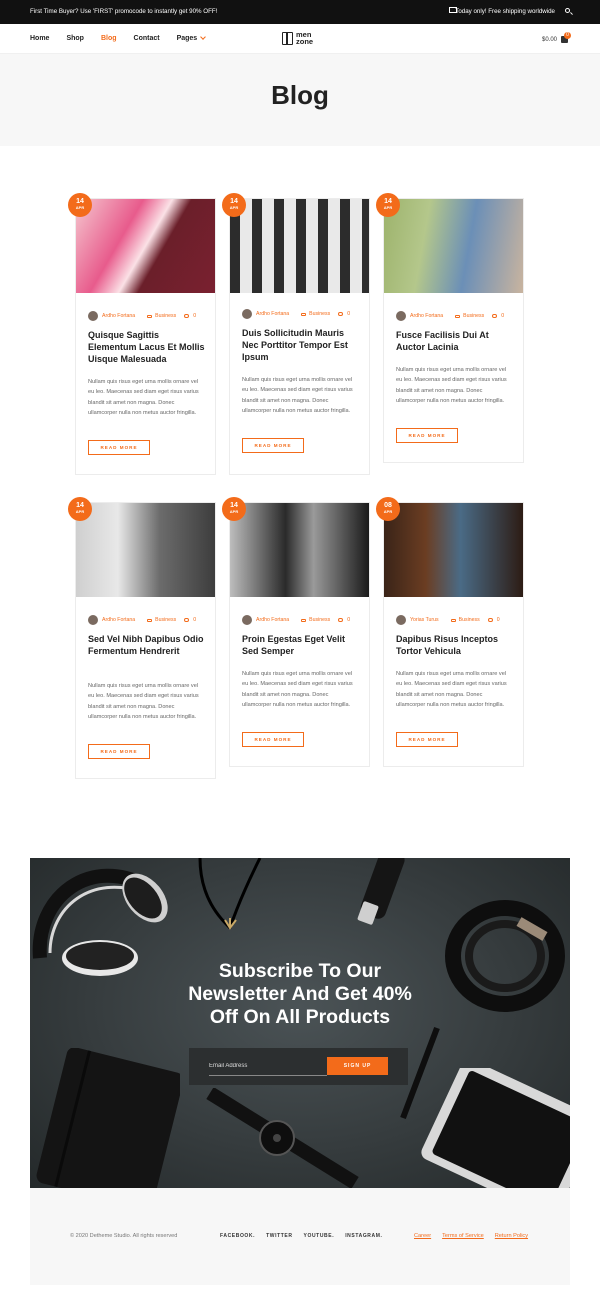 Image resolution: width=600 pixels, height=1315 pixels. I want to click on social-link-youtube: YOUTUBE., so click(319, 1236).